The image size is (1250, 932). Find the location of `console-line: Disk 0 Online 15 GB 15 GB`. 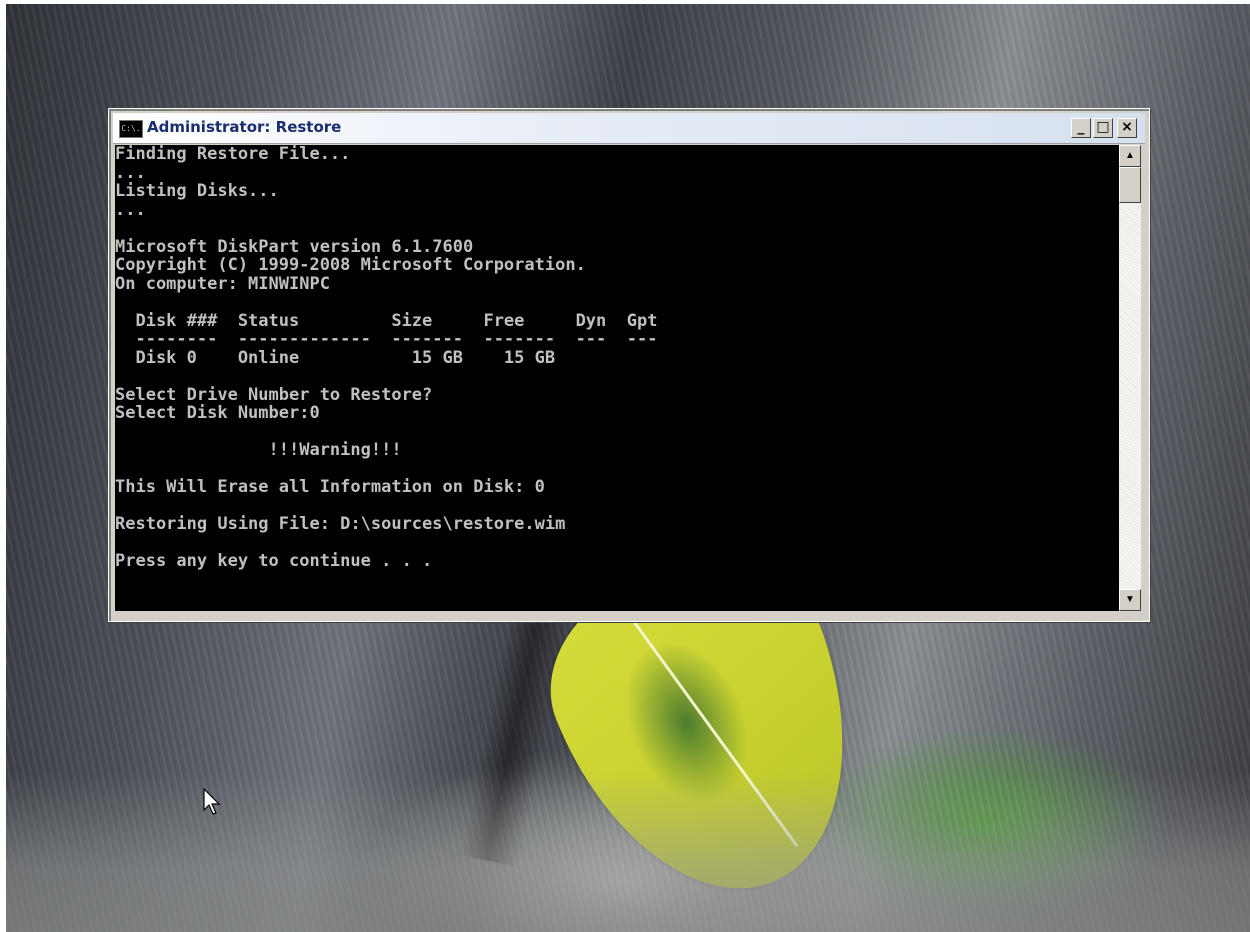

console-line: Disk 0 Online 15 GB 15 GB is located at coordinates (335, 357).